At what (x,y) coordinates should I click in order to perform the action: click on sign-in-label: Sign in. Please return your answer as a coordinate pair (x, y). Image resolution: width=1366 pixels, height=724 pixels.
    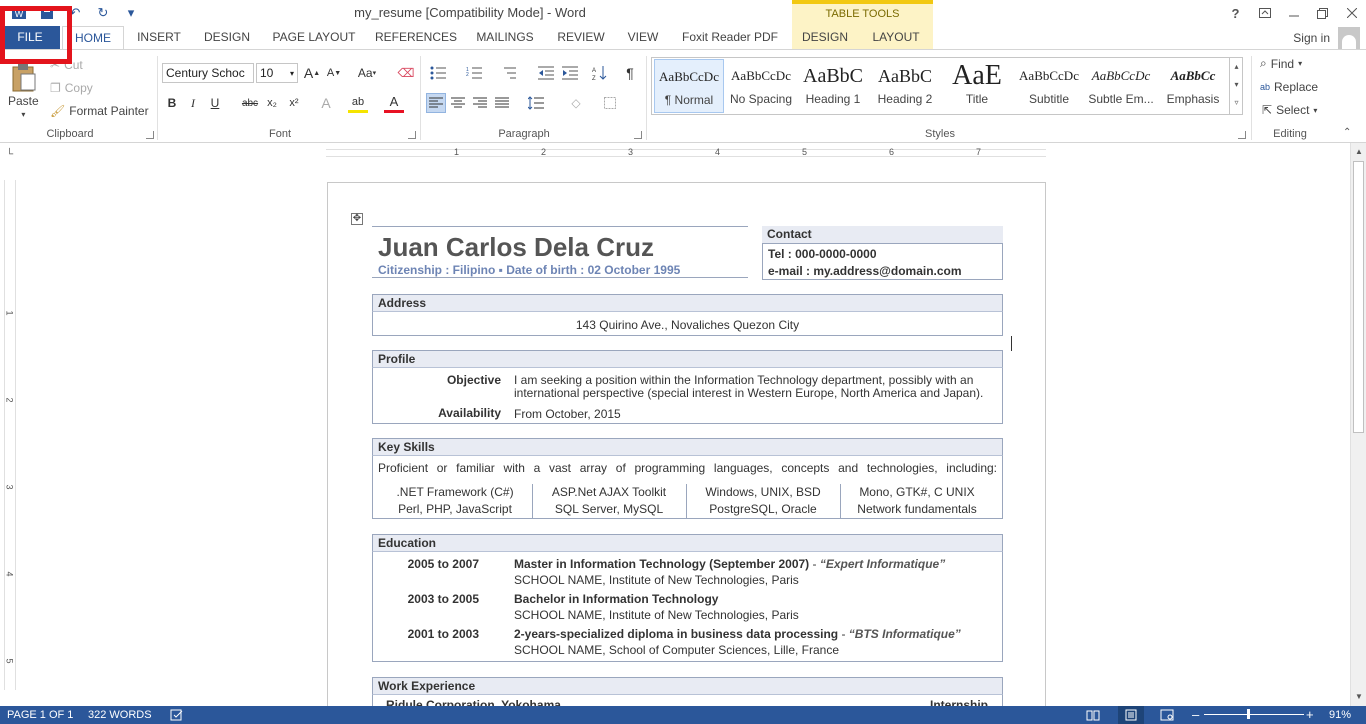
    Looking at the image, I should click on (1311, 38).